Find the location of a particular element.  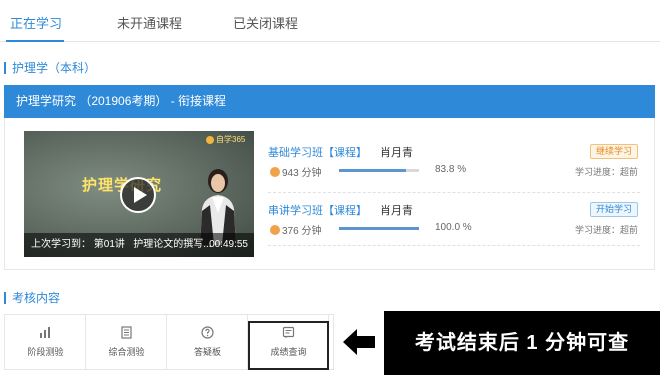

course-tabs: 正在学习 未开通课程 已关闭课程 is located at coordinates (330, 21).